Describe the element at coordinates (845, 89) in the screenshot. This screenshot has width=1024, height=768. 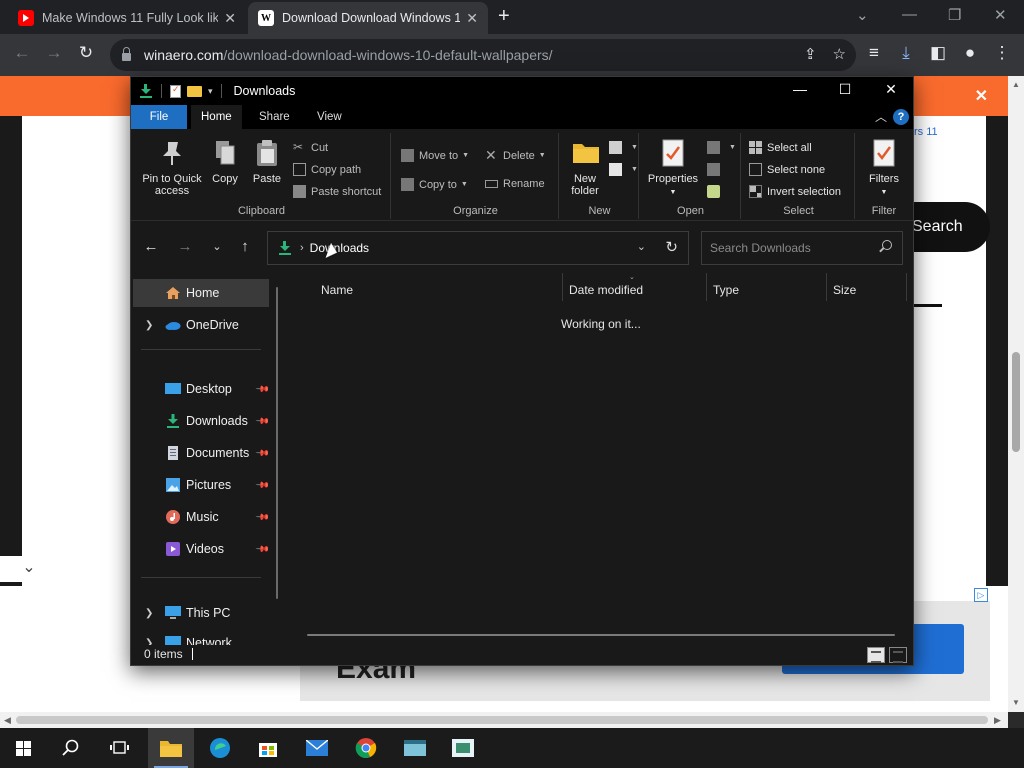
I see `maximize-icon: ☐` at that location.